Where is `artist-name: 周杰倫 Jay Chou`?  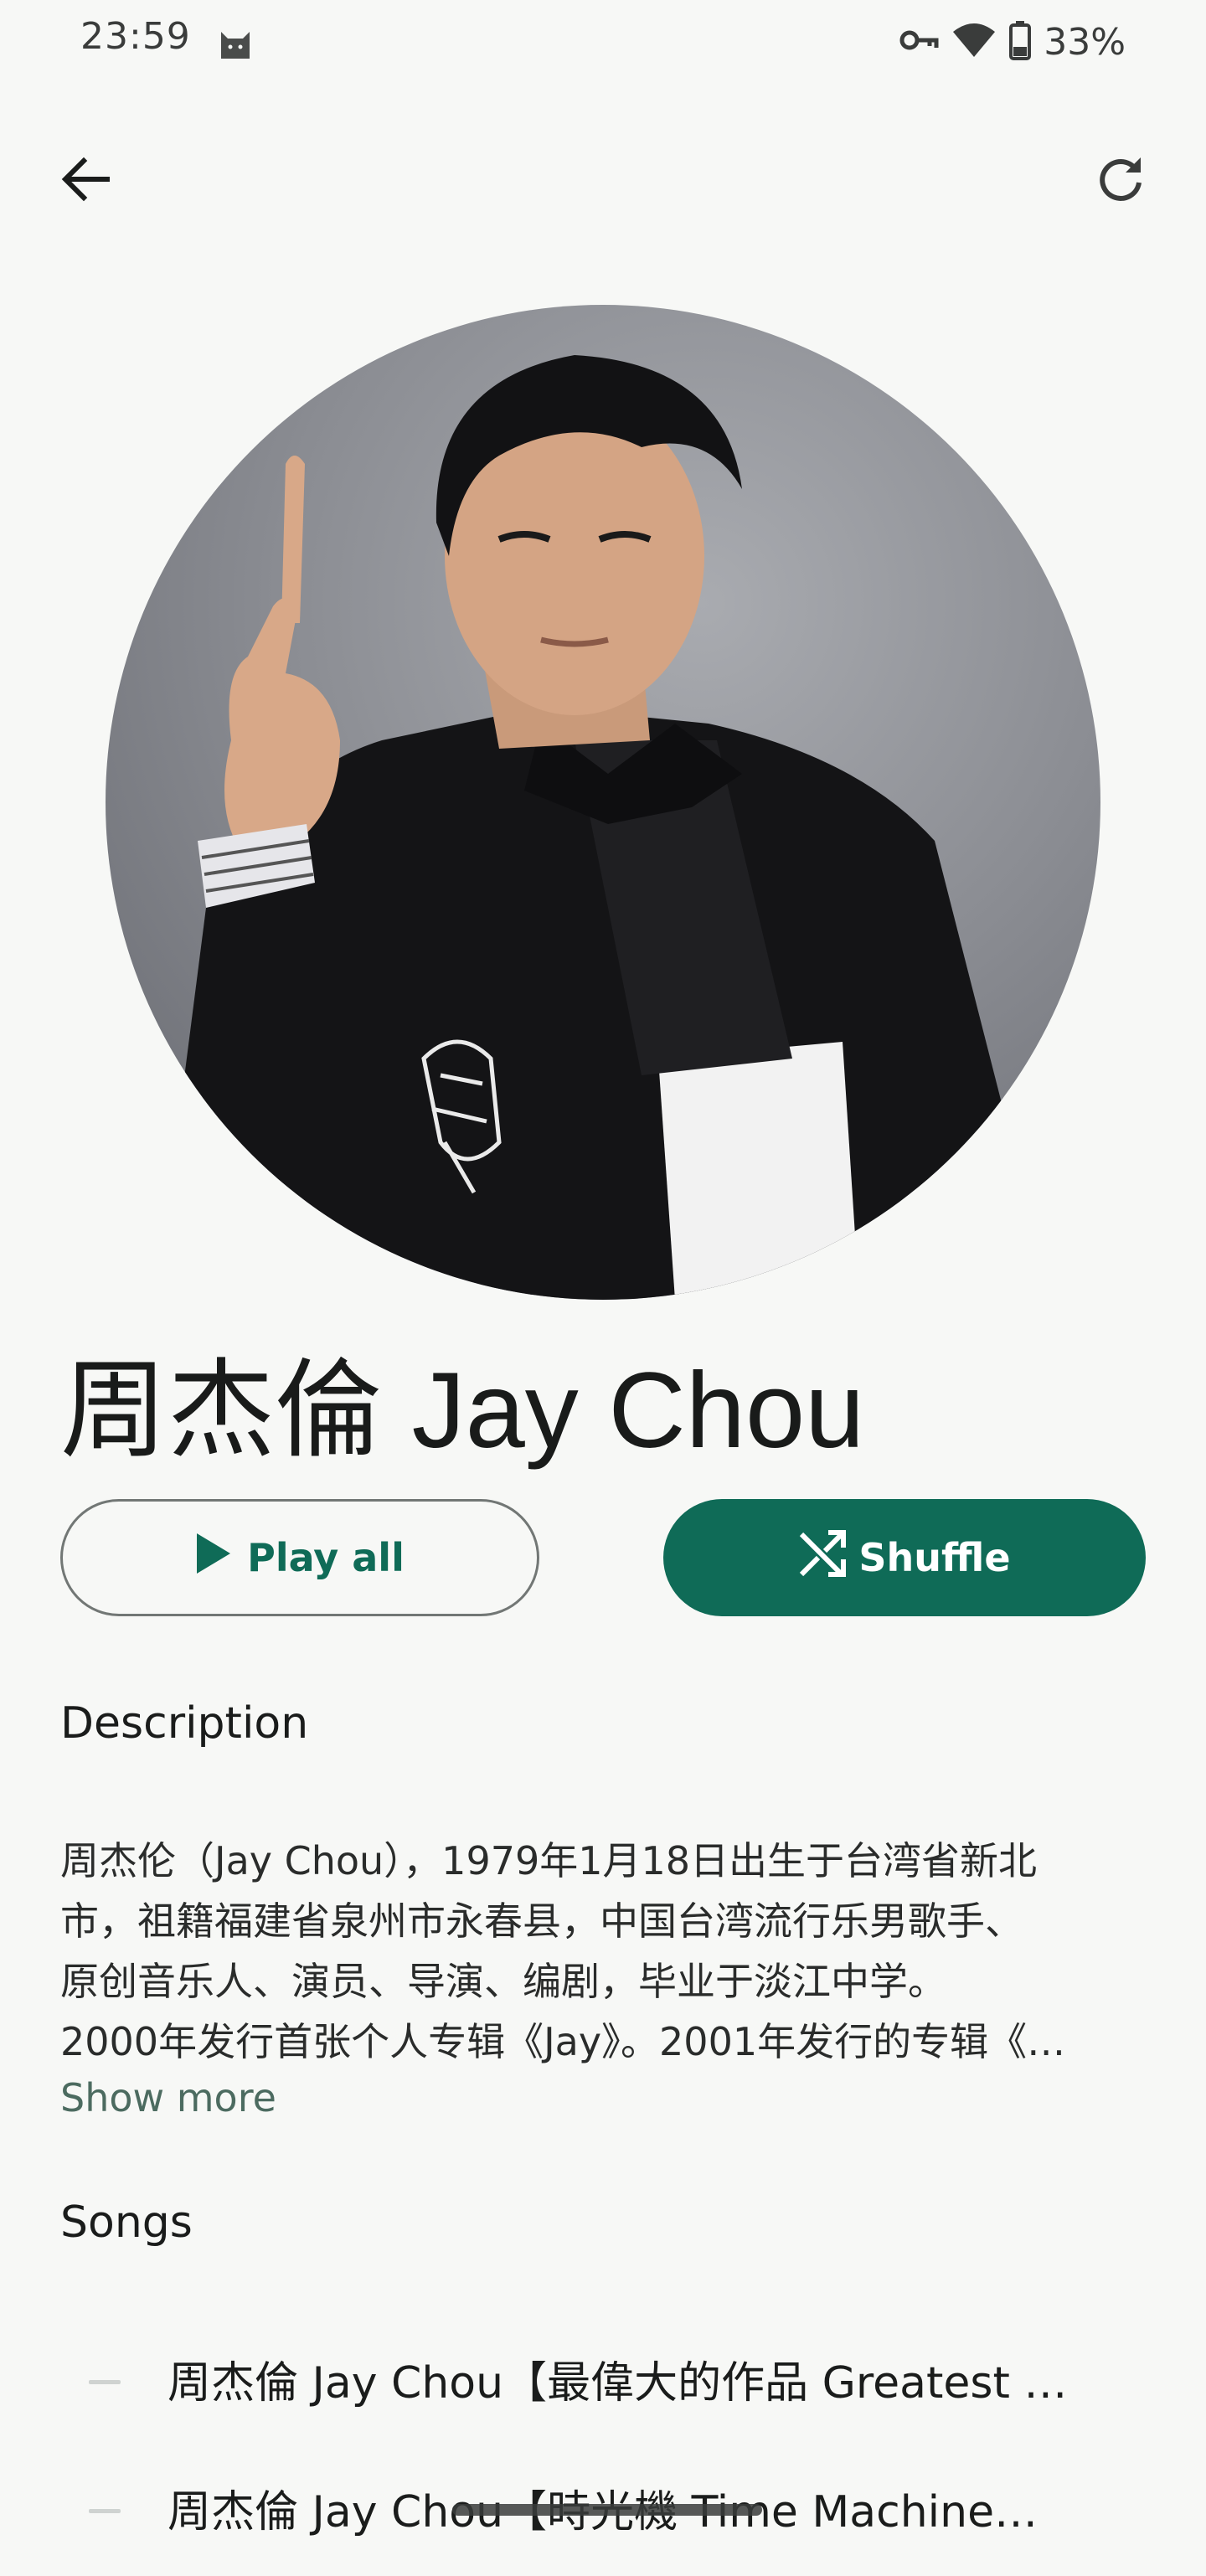
artist-name: 周杰倫 Jay Chou is located at coordinates (462, 1411).